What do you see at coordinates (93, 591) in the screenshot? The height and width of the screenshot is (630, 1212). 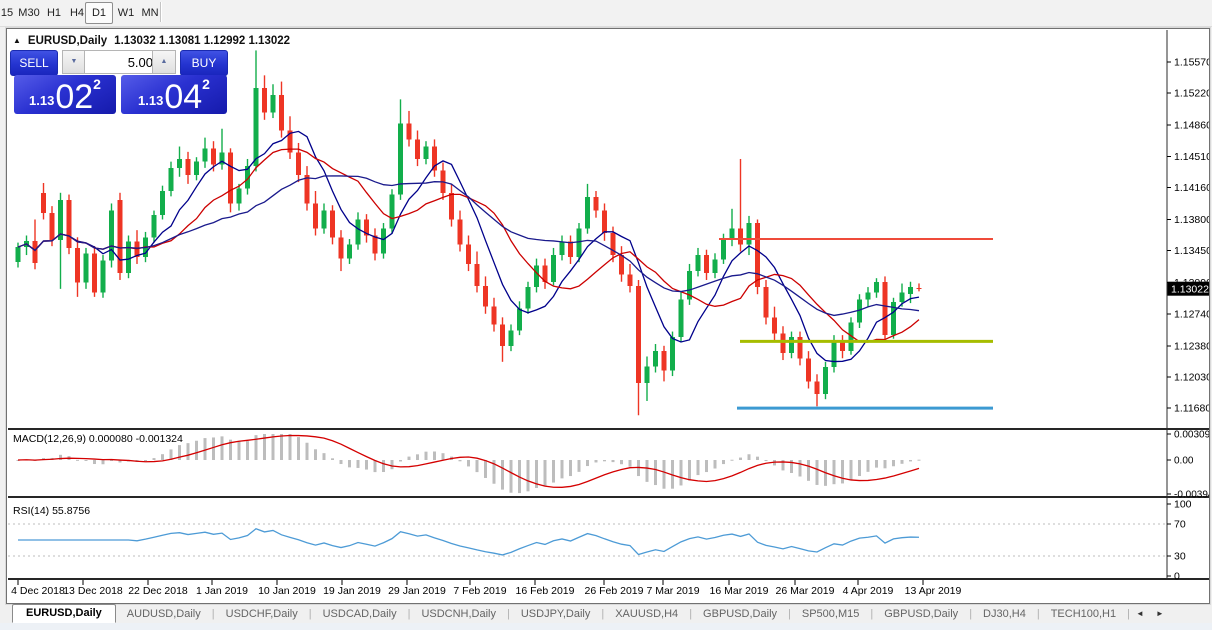 I see `svg-text: 13 Dec 2018` at bounding box center [93, 591].